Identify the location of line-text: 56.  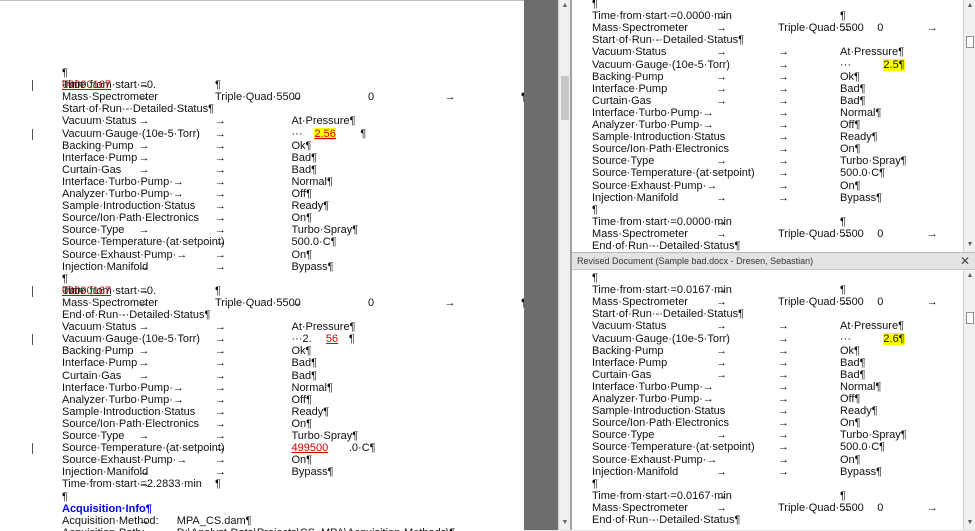
(332, 339).